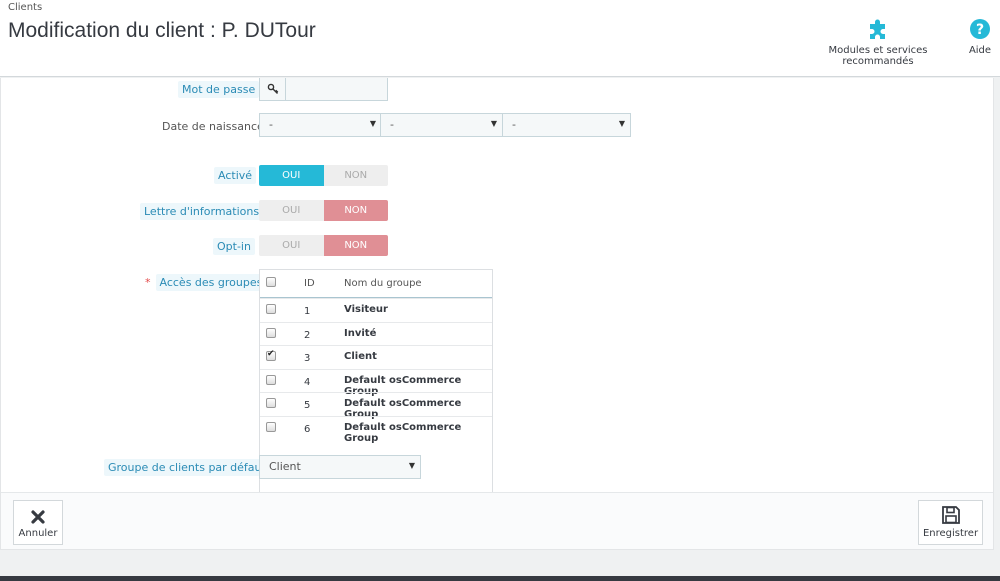 This screenshot has width=1000, height=581. I want to click on default-group-value: Client, so click(285, 466).